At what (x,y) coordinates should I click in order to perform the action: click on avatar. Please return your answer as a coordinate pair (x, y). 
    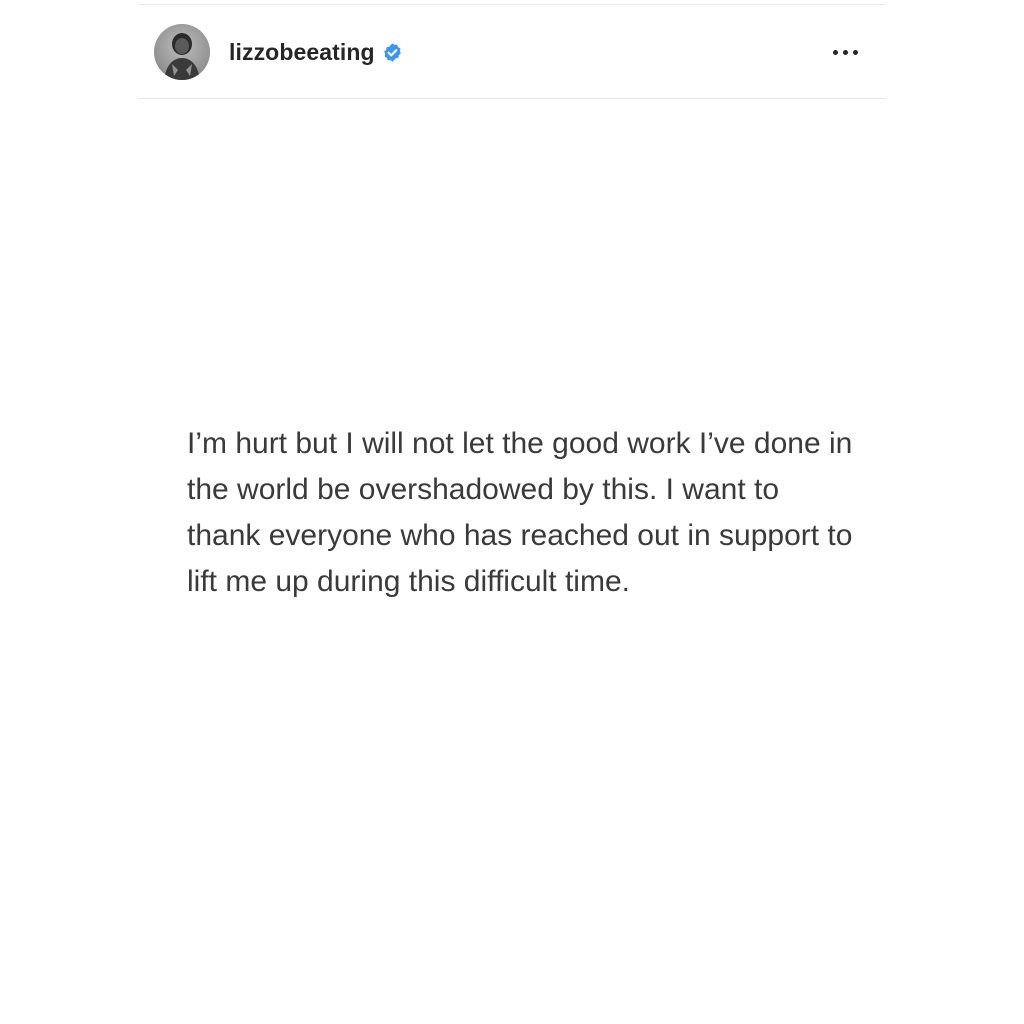
    Looking at the image, I should click on (182, 52).